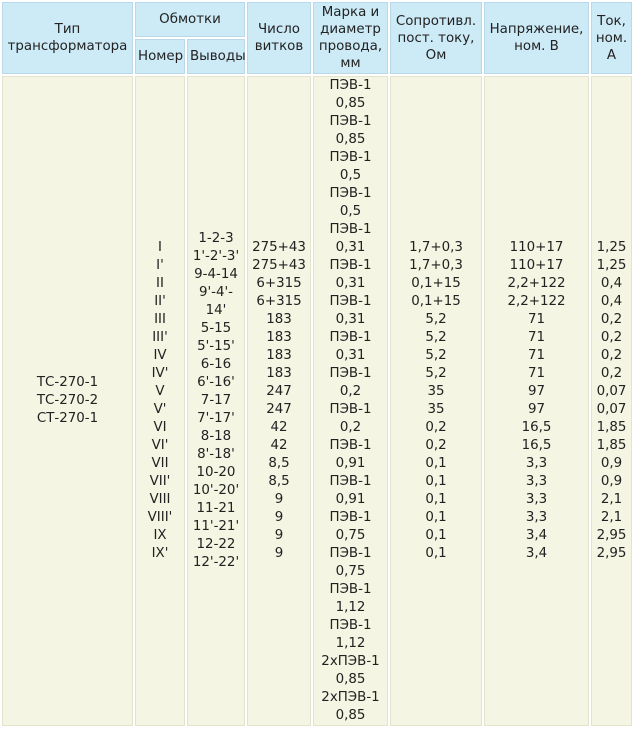  Describe the element at coordinates (160, 553) in the screenshot. I see `numbers-entry: IX'` at that location.